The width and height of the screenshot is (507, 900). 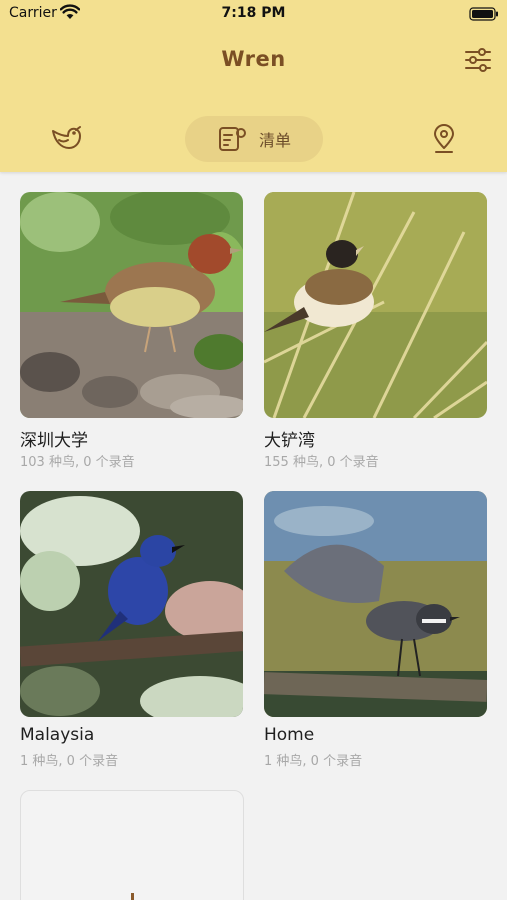 I want to click on list-card-malaysia: Malaysia 1 种鸟, 0 个录音, so click(x=132, y=631).